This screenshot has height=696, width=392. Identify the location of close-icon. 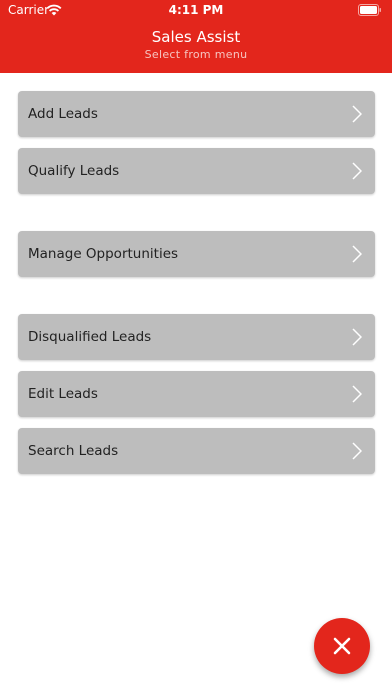
(342, 646).